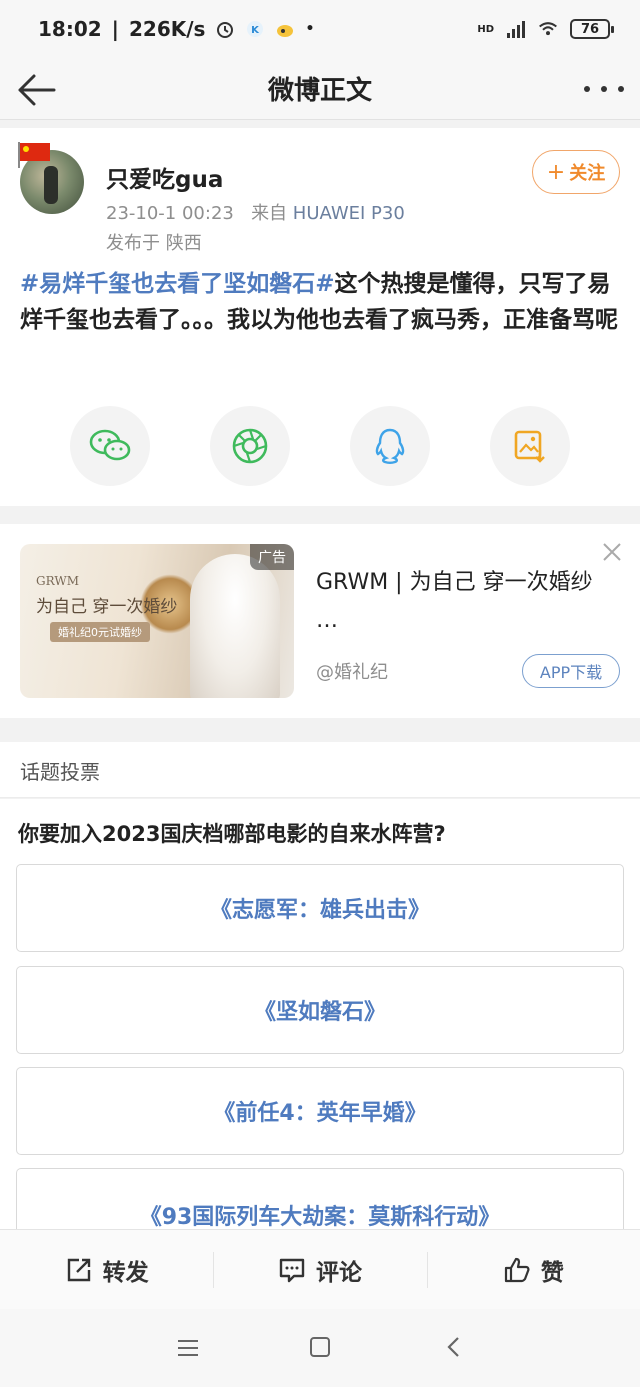 Image resolution: width=640 pixels, height=1387 pixels. I want to click on status-bar: 18:02 | 226K/s K • HD 76, so click(320, 29).